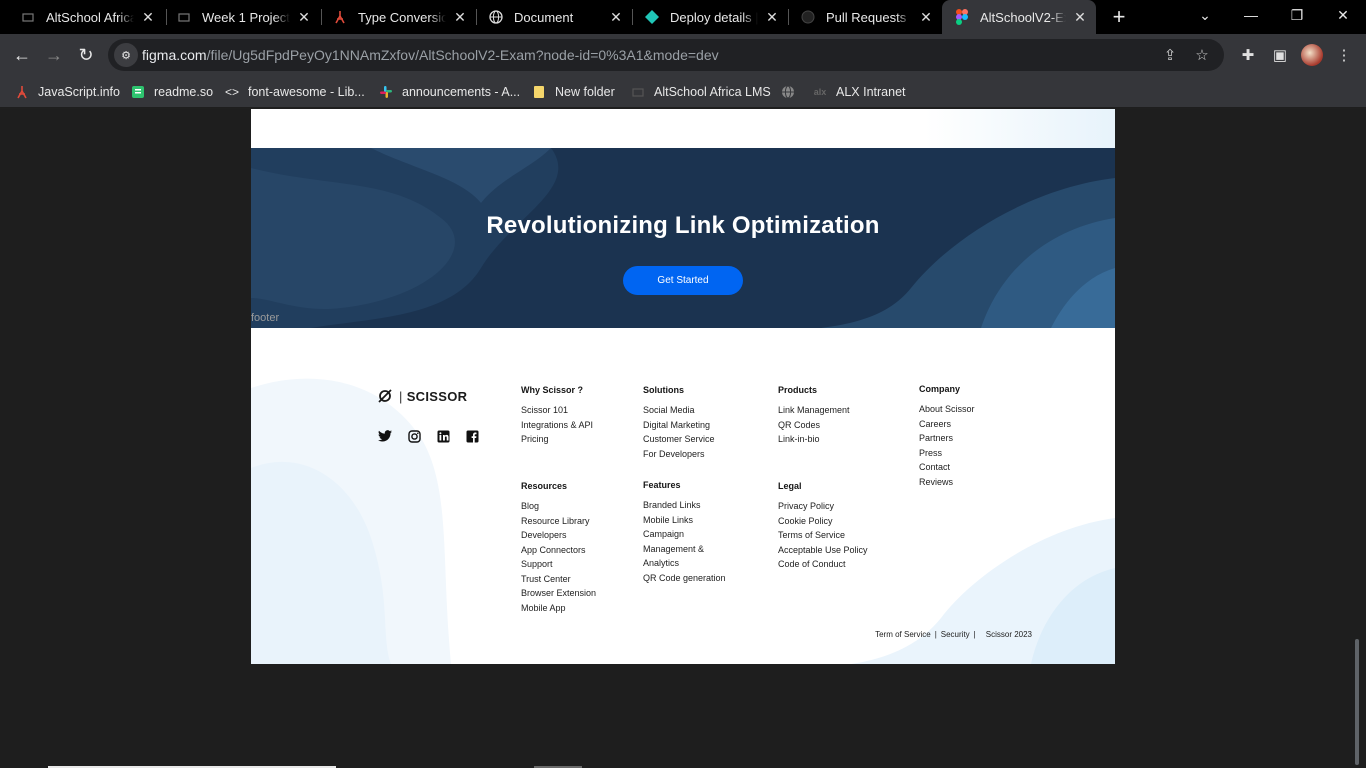  What do you see at coordinates (558, 608) in the screenshot?
I see `footer-link: Mobile App` at bounding box center [558, 608].